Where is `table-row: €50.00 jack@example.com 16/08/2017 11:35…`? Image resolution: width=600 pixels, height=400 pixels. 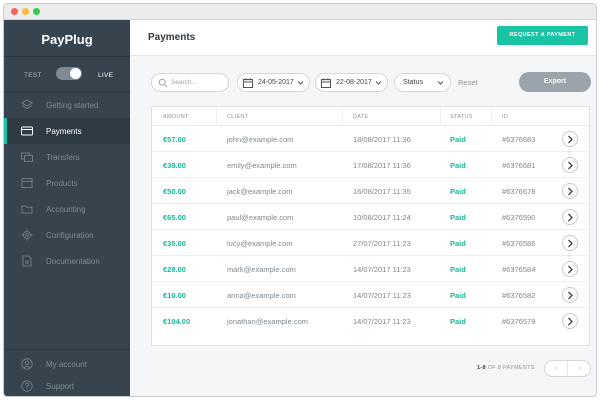
table-row: €50.00 jack@example.com 16/08/2017 11:35… is located at coordinates (370, 191).